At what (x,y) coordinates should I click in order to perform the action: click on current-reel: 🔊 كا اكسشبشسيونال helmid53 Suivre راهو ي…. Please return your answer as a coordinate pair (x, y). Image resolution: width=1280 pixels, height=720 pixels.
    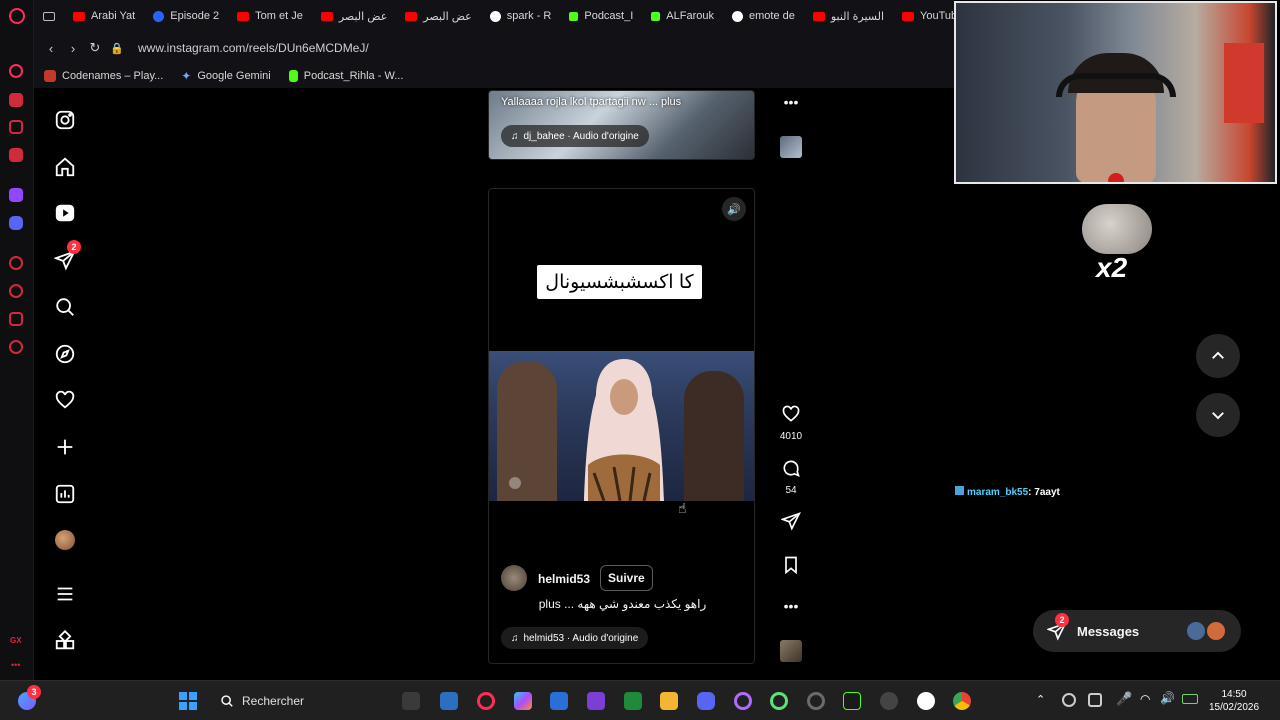
    Looking at the image, I should click on (621, 426).